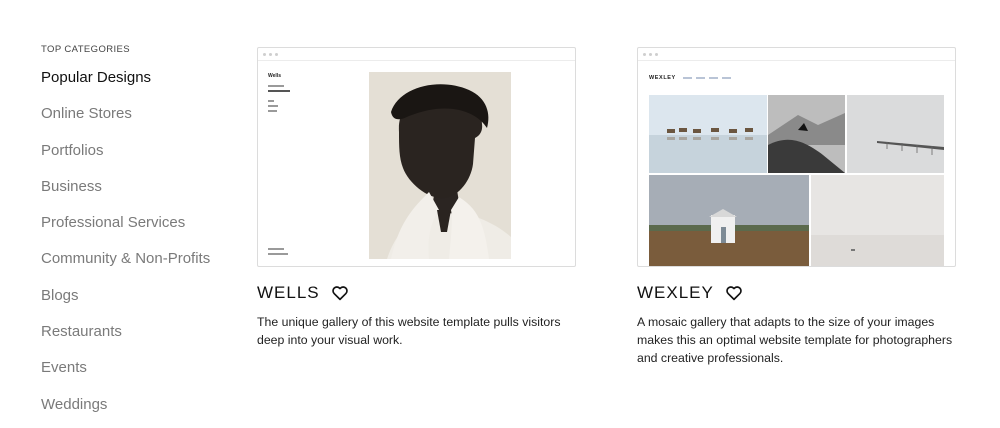  What do you see at coordinates (895, 134) in the screenshot?
I see `pier-photo` at bounding box center [895, 134].